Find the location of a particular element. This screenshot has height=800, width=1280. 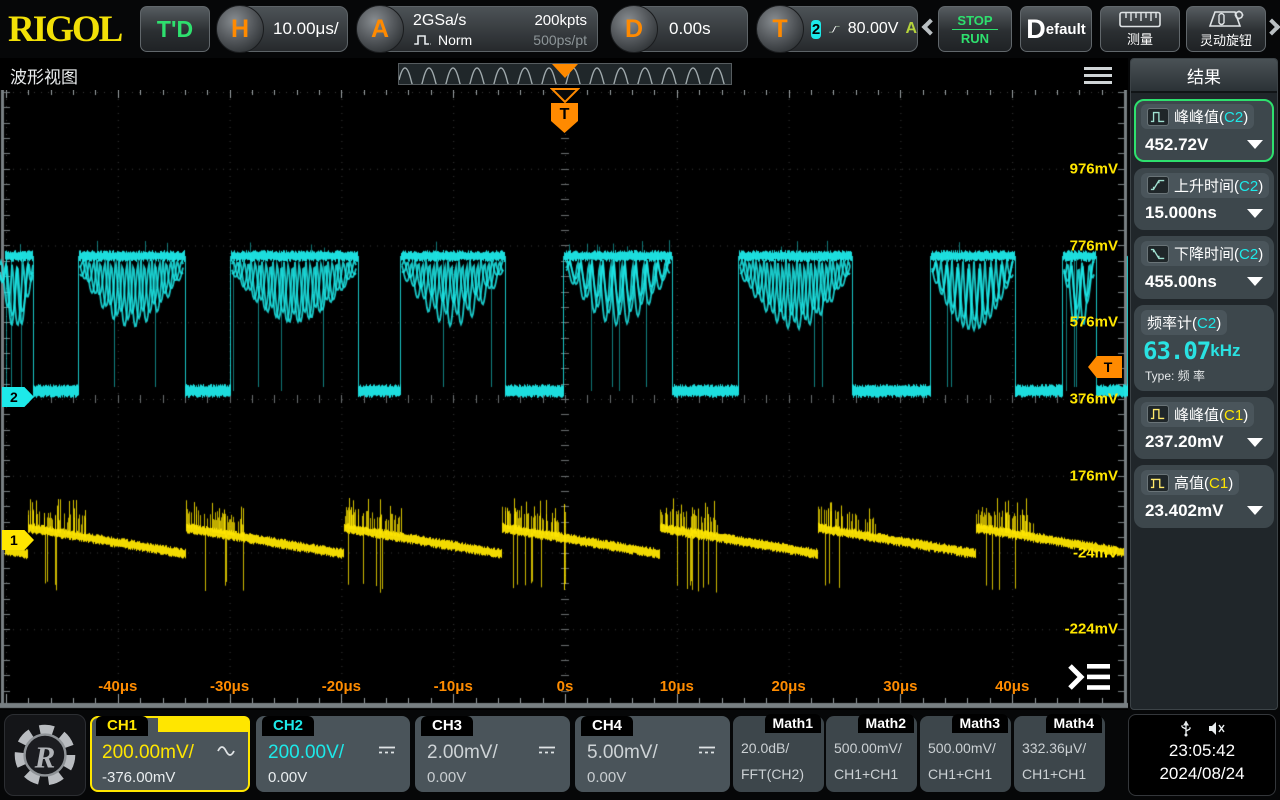

run-label: RUN is located at coordinates (975, 38).